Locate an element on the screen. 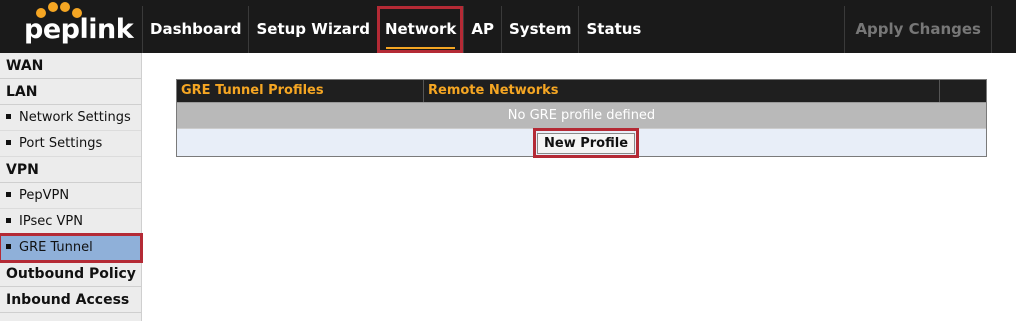 This screenshot has height=321, width=1016. nav-network-label: Network is located at coordinates (420, 29).